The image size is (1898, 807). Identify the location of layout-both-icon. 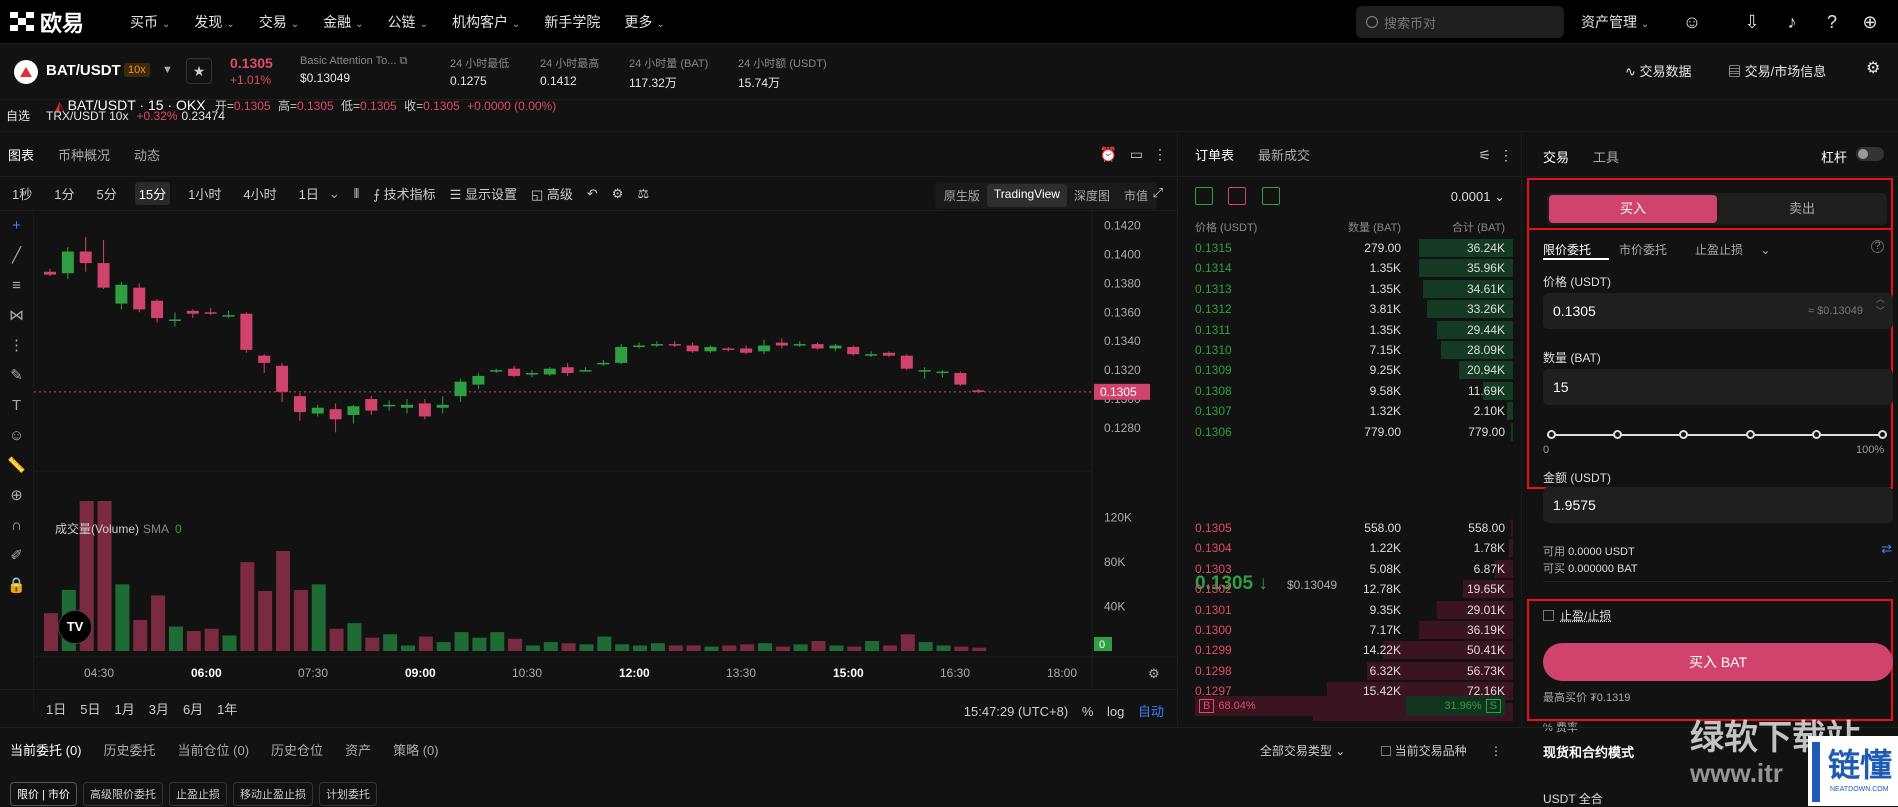
(1204, 196).